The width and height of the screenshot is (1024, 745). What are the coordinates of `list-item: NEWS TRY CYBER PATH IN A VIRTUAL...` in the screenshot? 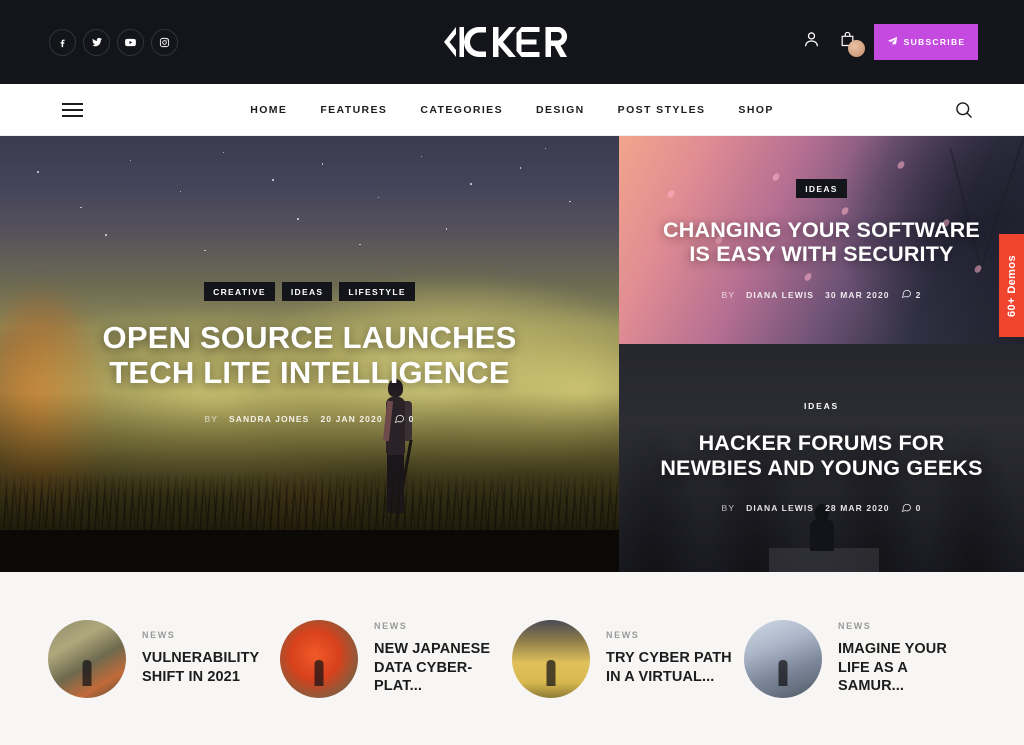 It's located at (628, 658).